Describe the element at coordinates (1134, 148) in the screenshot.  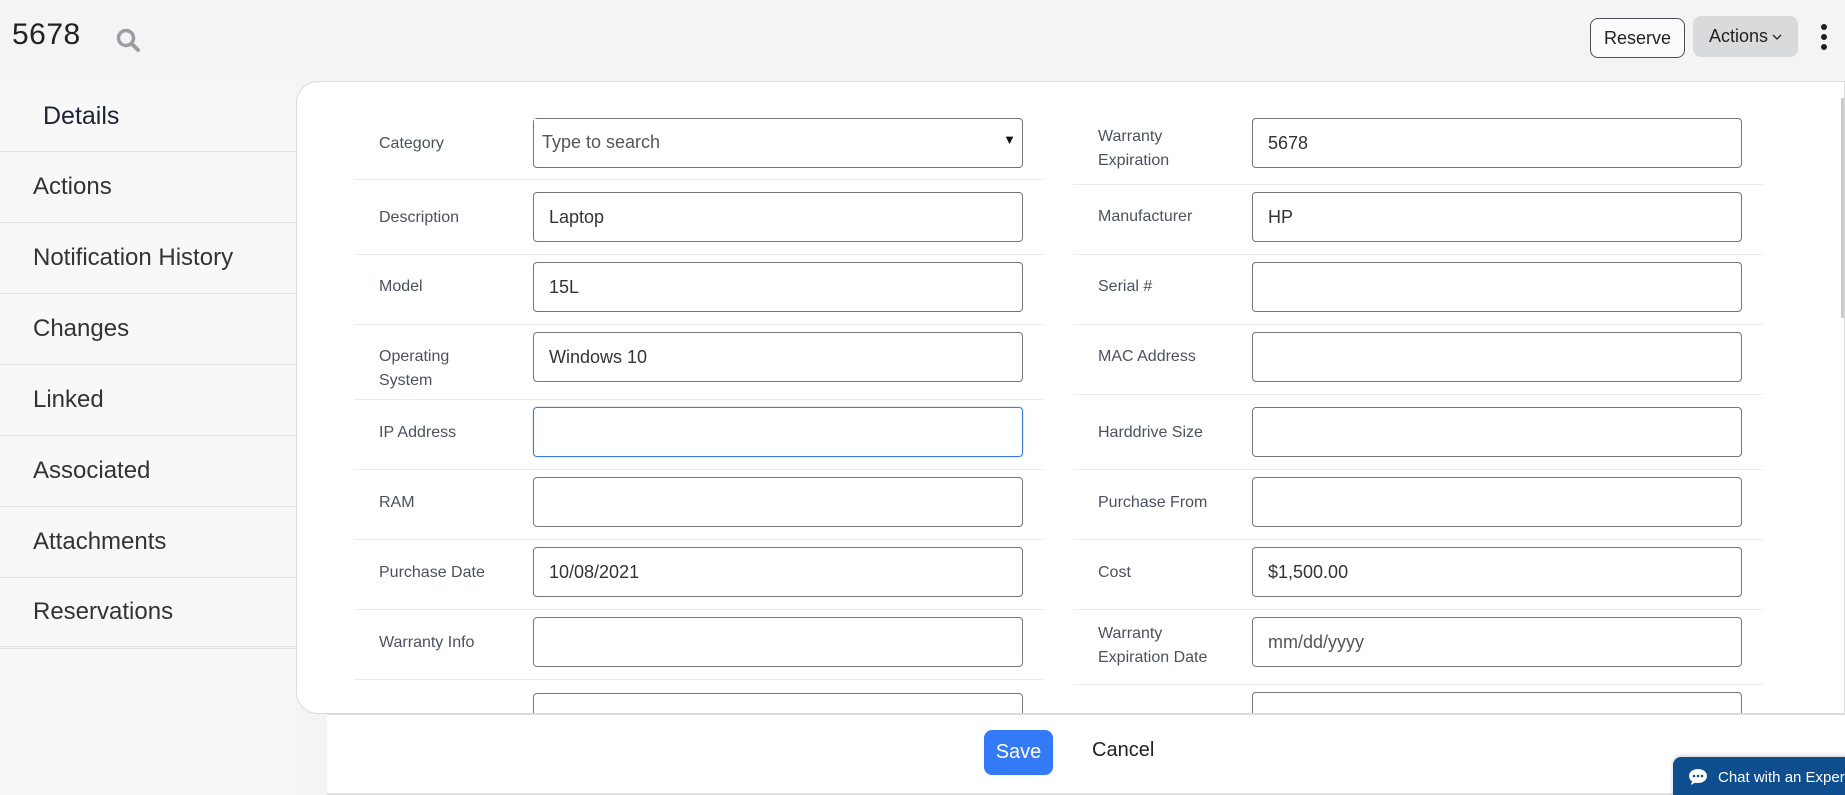
I see `field-label: Warranty Expiration` at that location.